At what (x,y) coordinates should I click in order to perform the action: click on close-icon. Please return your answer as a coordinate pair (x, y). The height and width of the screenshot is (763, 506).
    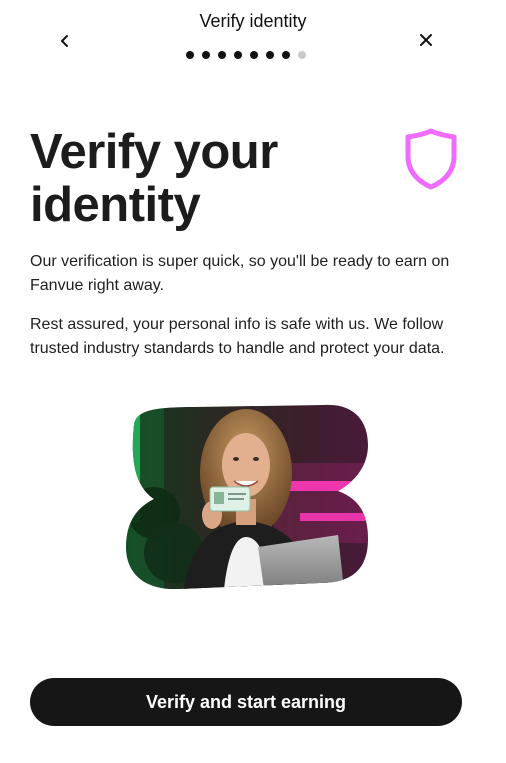
    Looking at the image, I should click on (426, 40).